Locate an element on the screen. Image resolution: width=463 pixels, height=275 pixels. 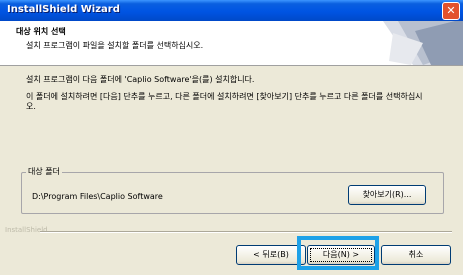
back-button: < 뒤로(B) is located at coordinates (271, 255).